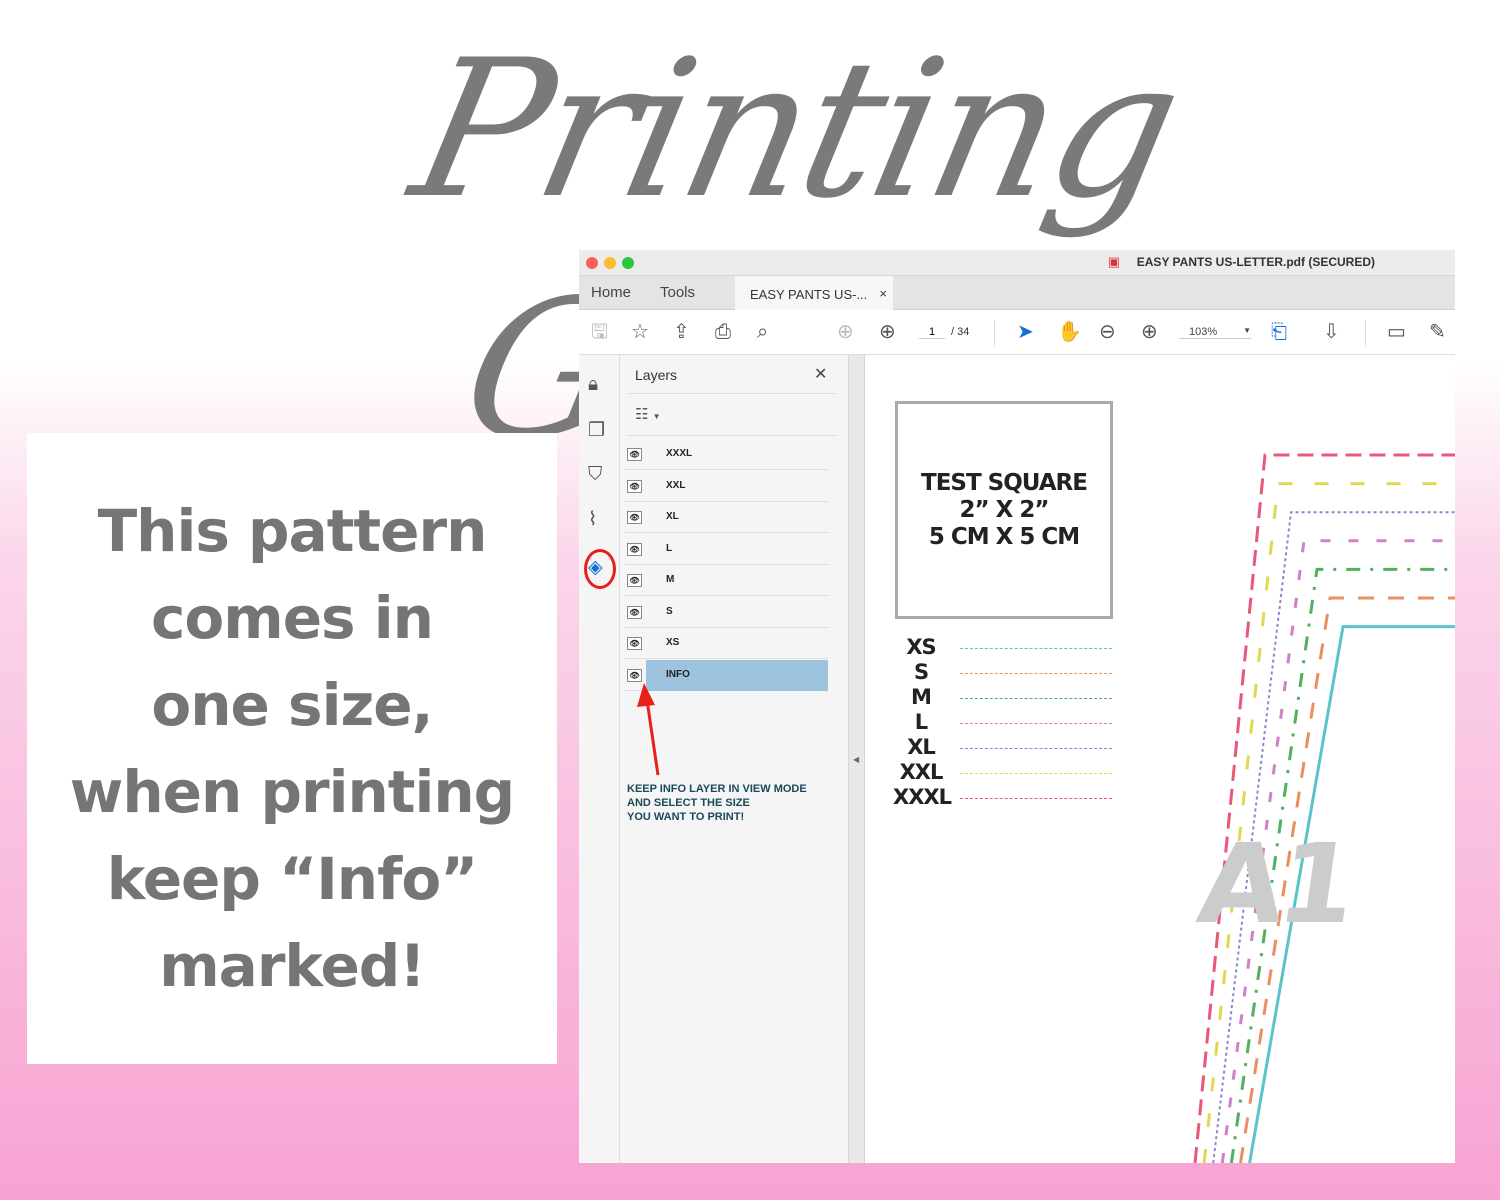  I want to click on test-square: TEST SQUARE 2” X 2” 5 CM X 5 CM, so click(1004, 510).